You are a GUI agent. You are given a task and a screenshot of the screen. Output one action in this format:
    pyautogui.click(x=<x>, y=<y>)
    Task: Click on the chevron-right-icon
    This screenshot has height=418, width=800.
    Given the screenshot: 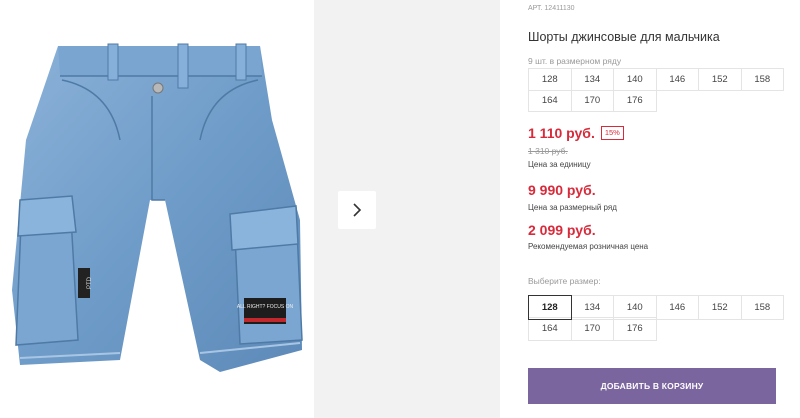 What is the action you would take?
    pyautogui.click(x=357, y=210)
    